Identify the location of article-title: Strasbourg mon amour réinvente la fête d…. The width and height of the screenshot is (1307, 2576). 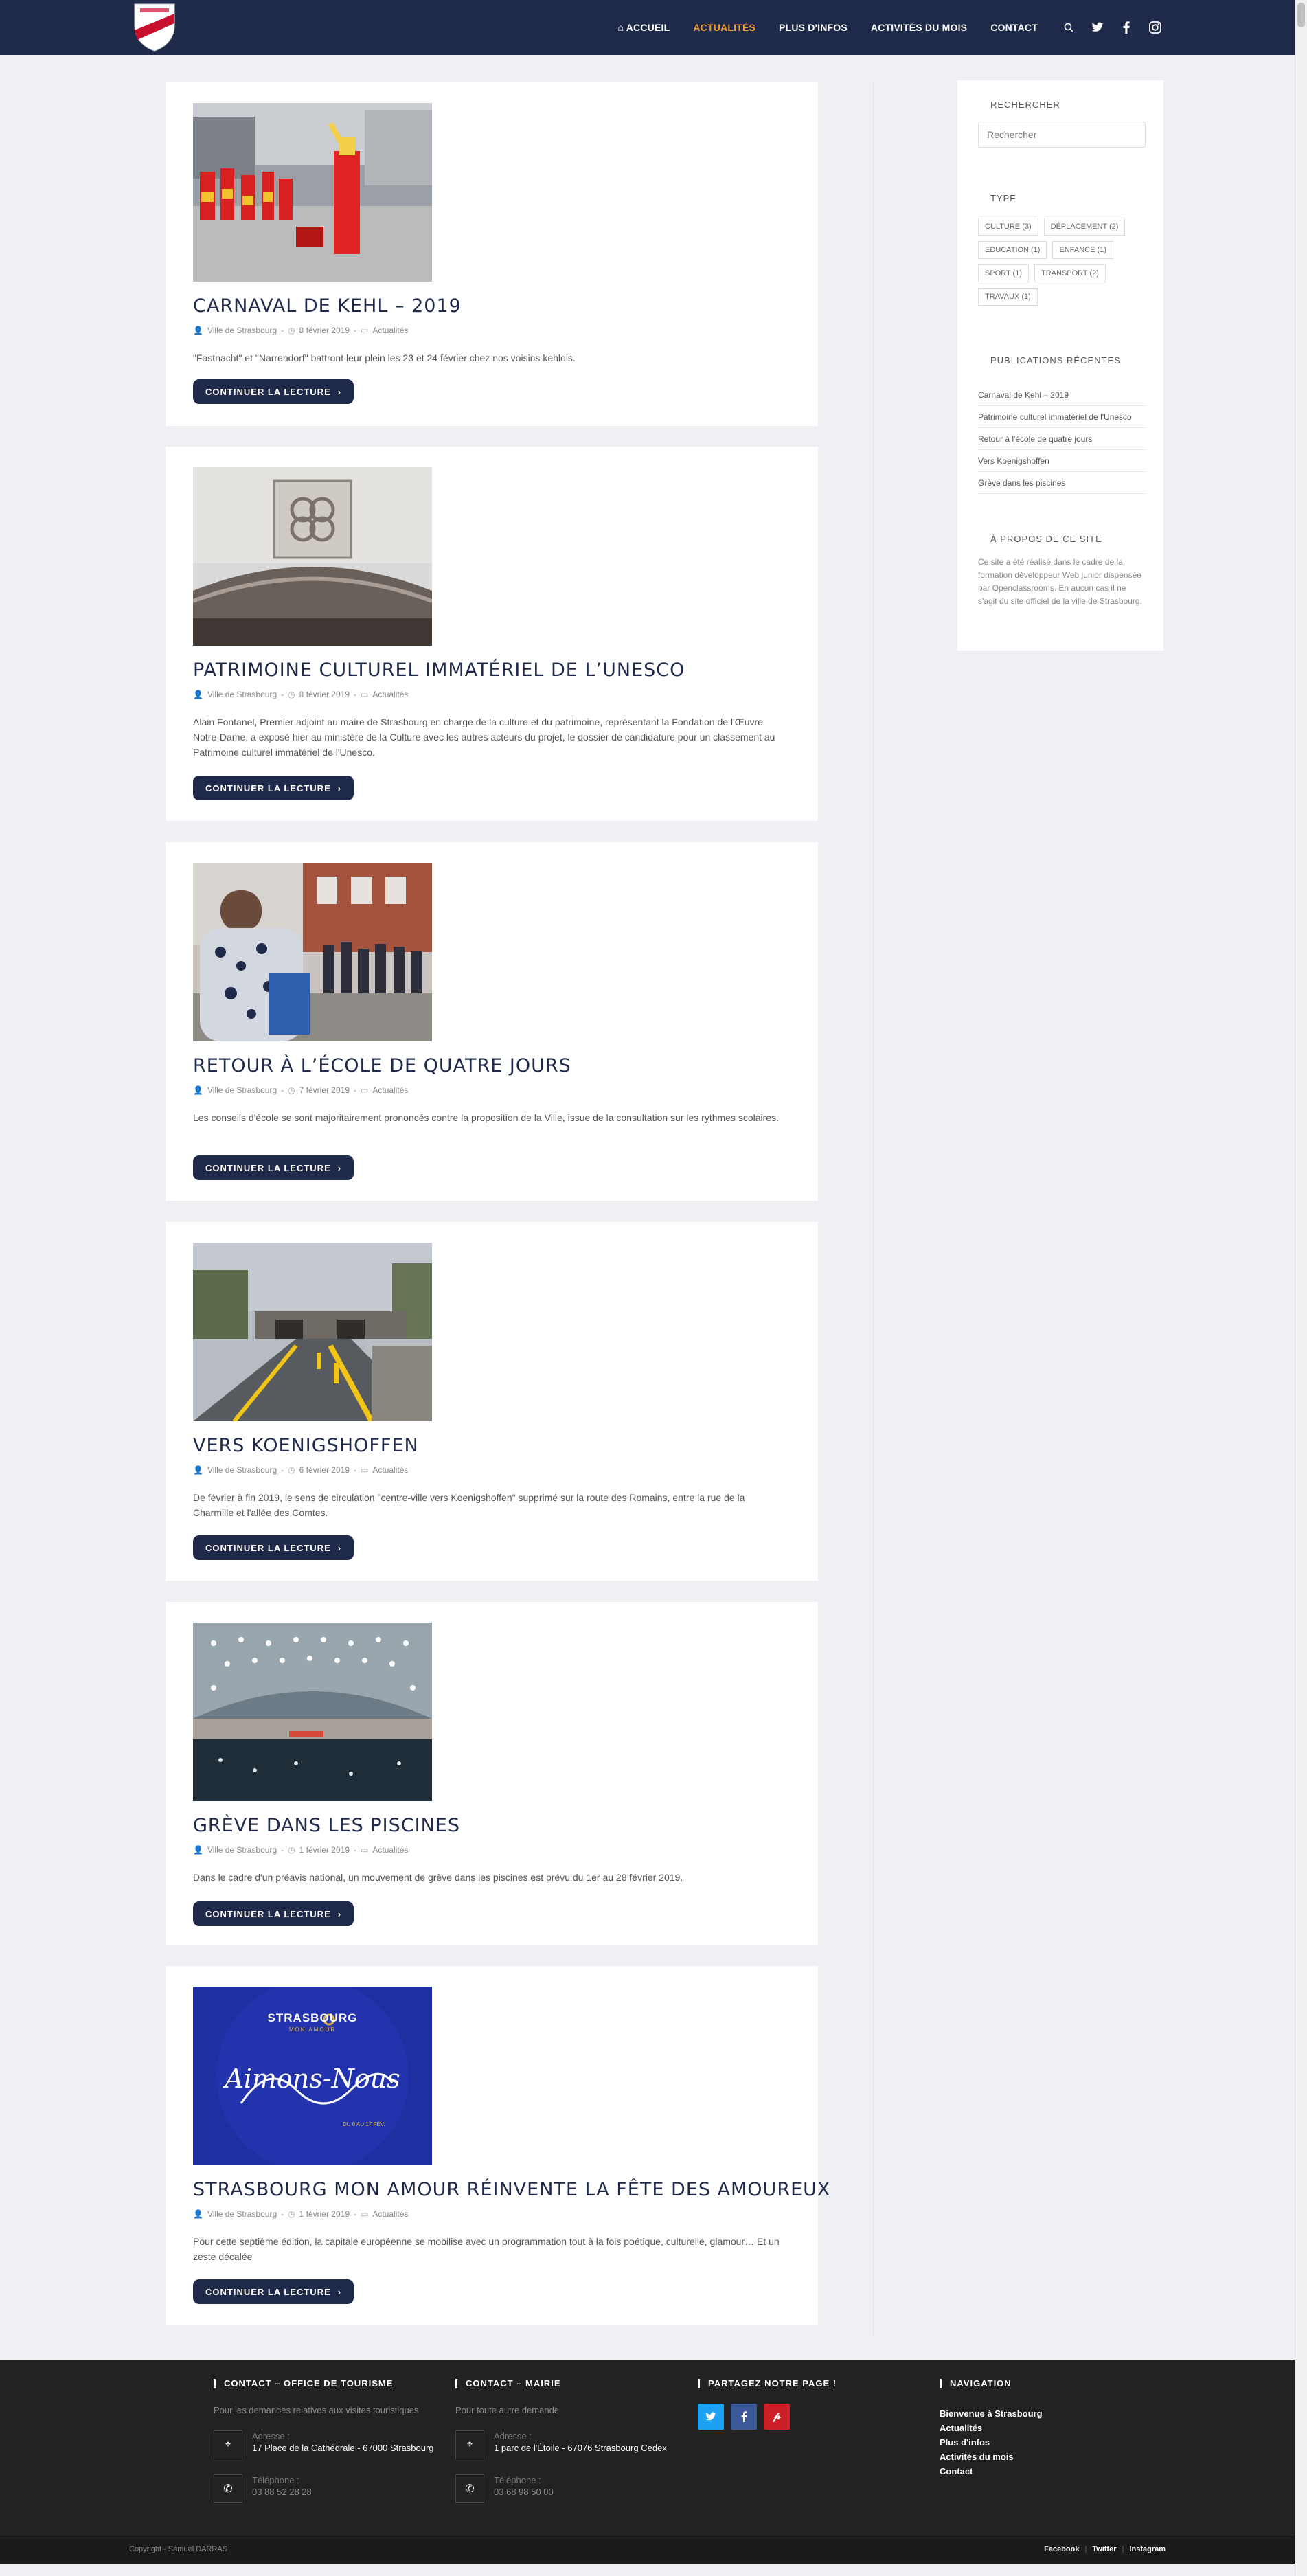
(512, 2189).